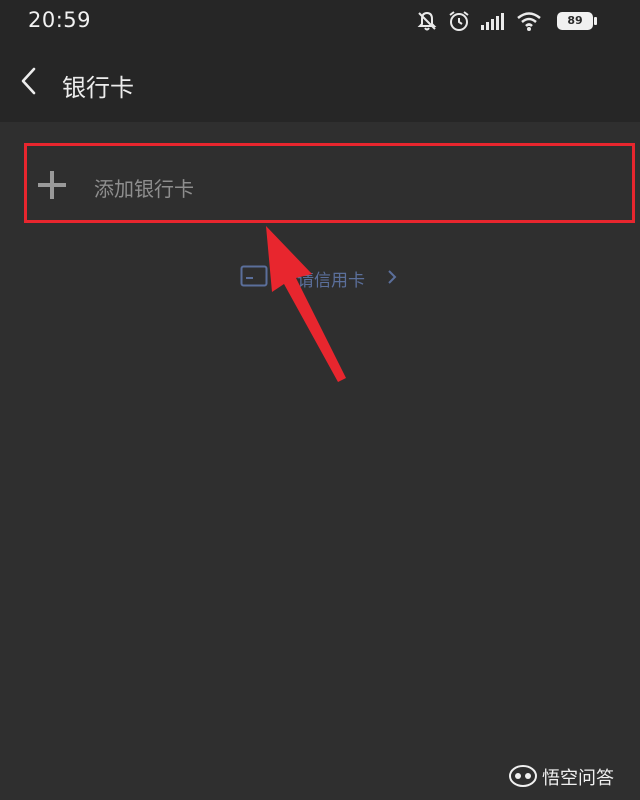  Describe the element at coordinates (492, 21) in the screenshot. I see `signal-icon` at that location.